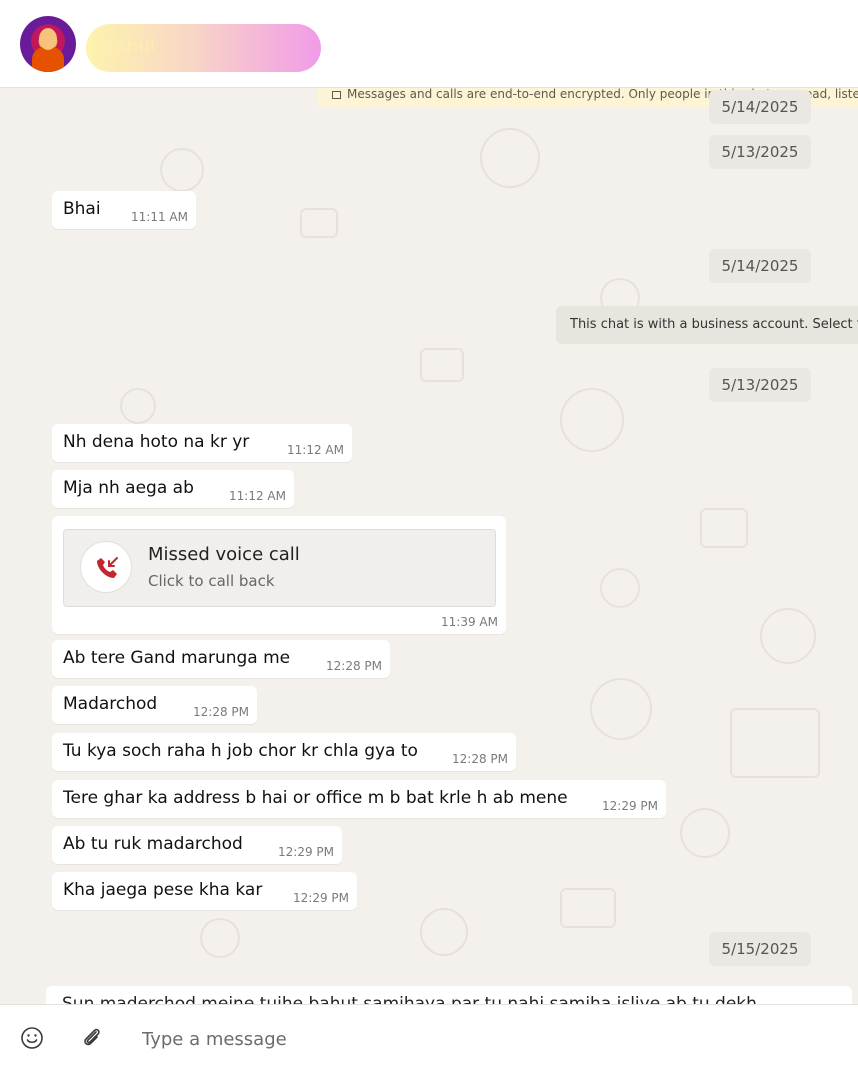 This screenshot has width=858, height=1072. I want to click on message-text: Nh dena hoto na kr yr, so click(156, 442).